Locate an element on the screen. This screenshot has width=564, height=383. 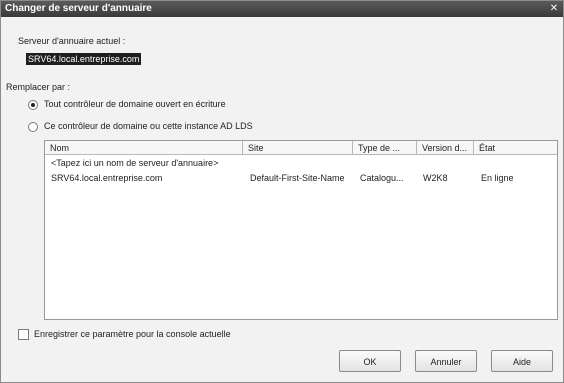
radio-specific-dc is located at coordinates (33, 127).